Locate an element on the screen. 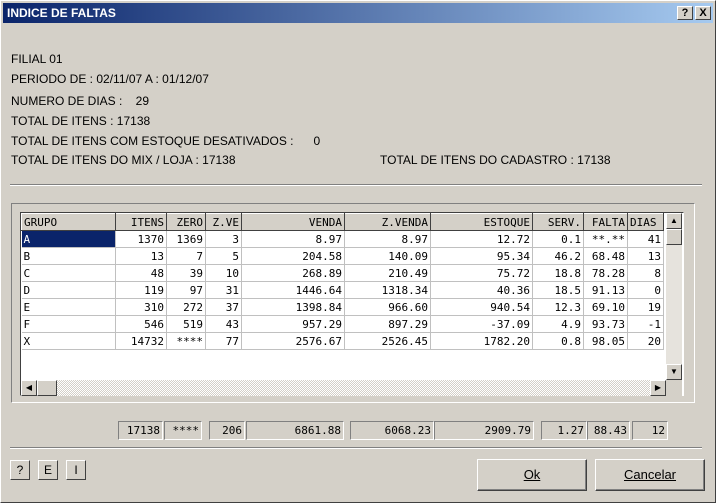 The height and width of the screenshot is (503, 716). col-header-falta: FALTA is located at coordinates (605, 222).